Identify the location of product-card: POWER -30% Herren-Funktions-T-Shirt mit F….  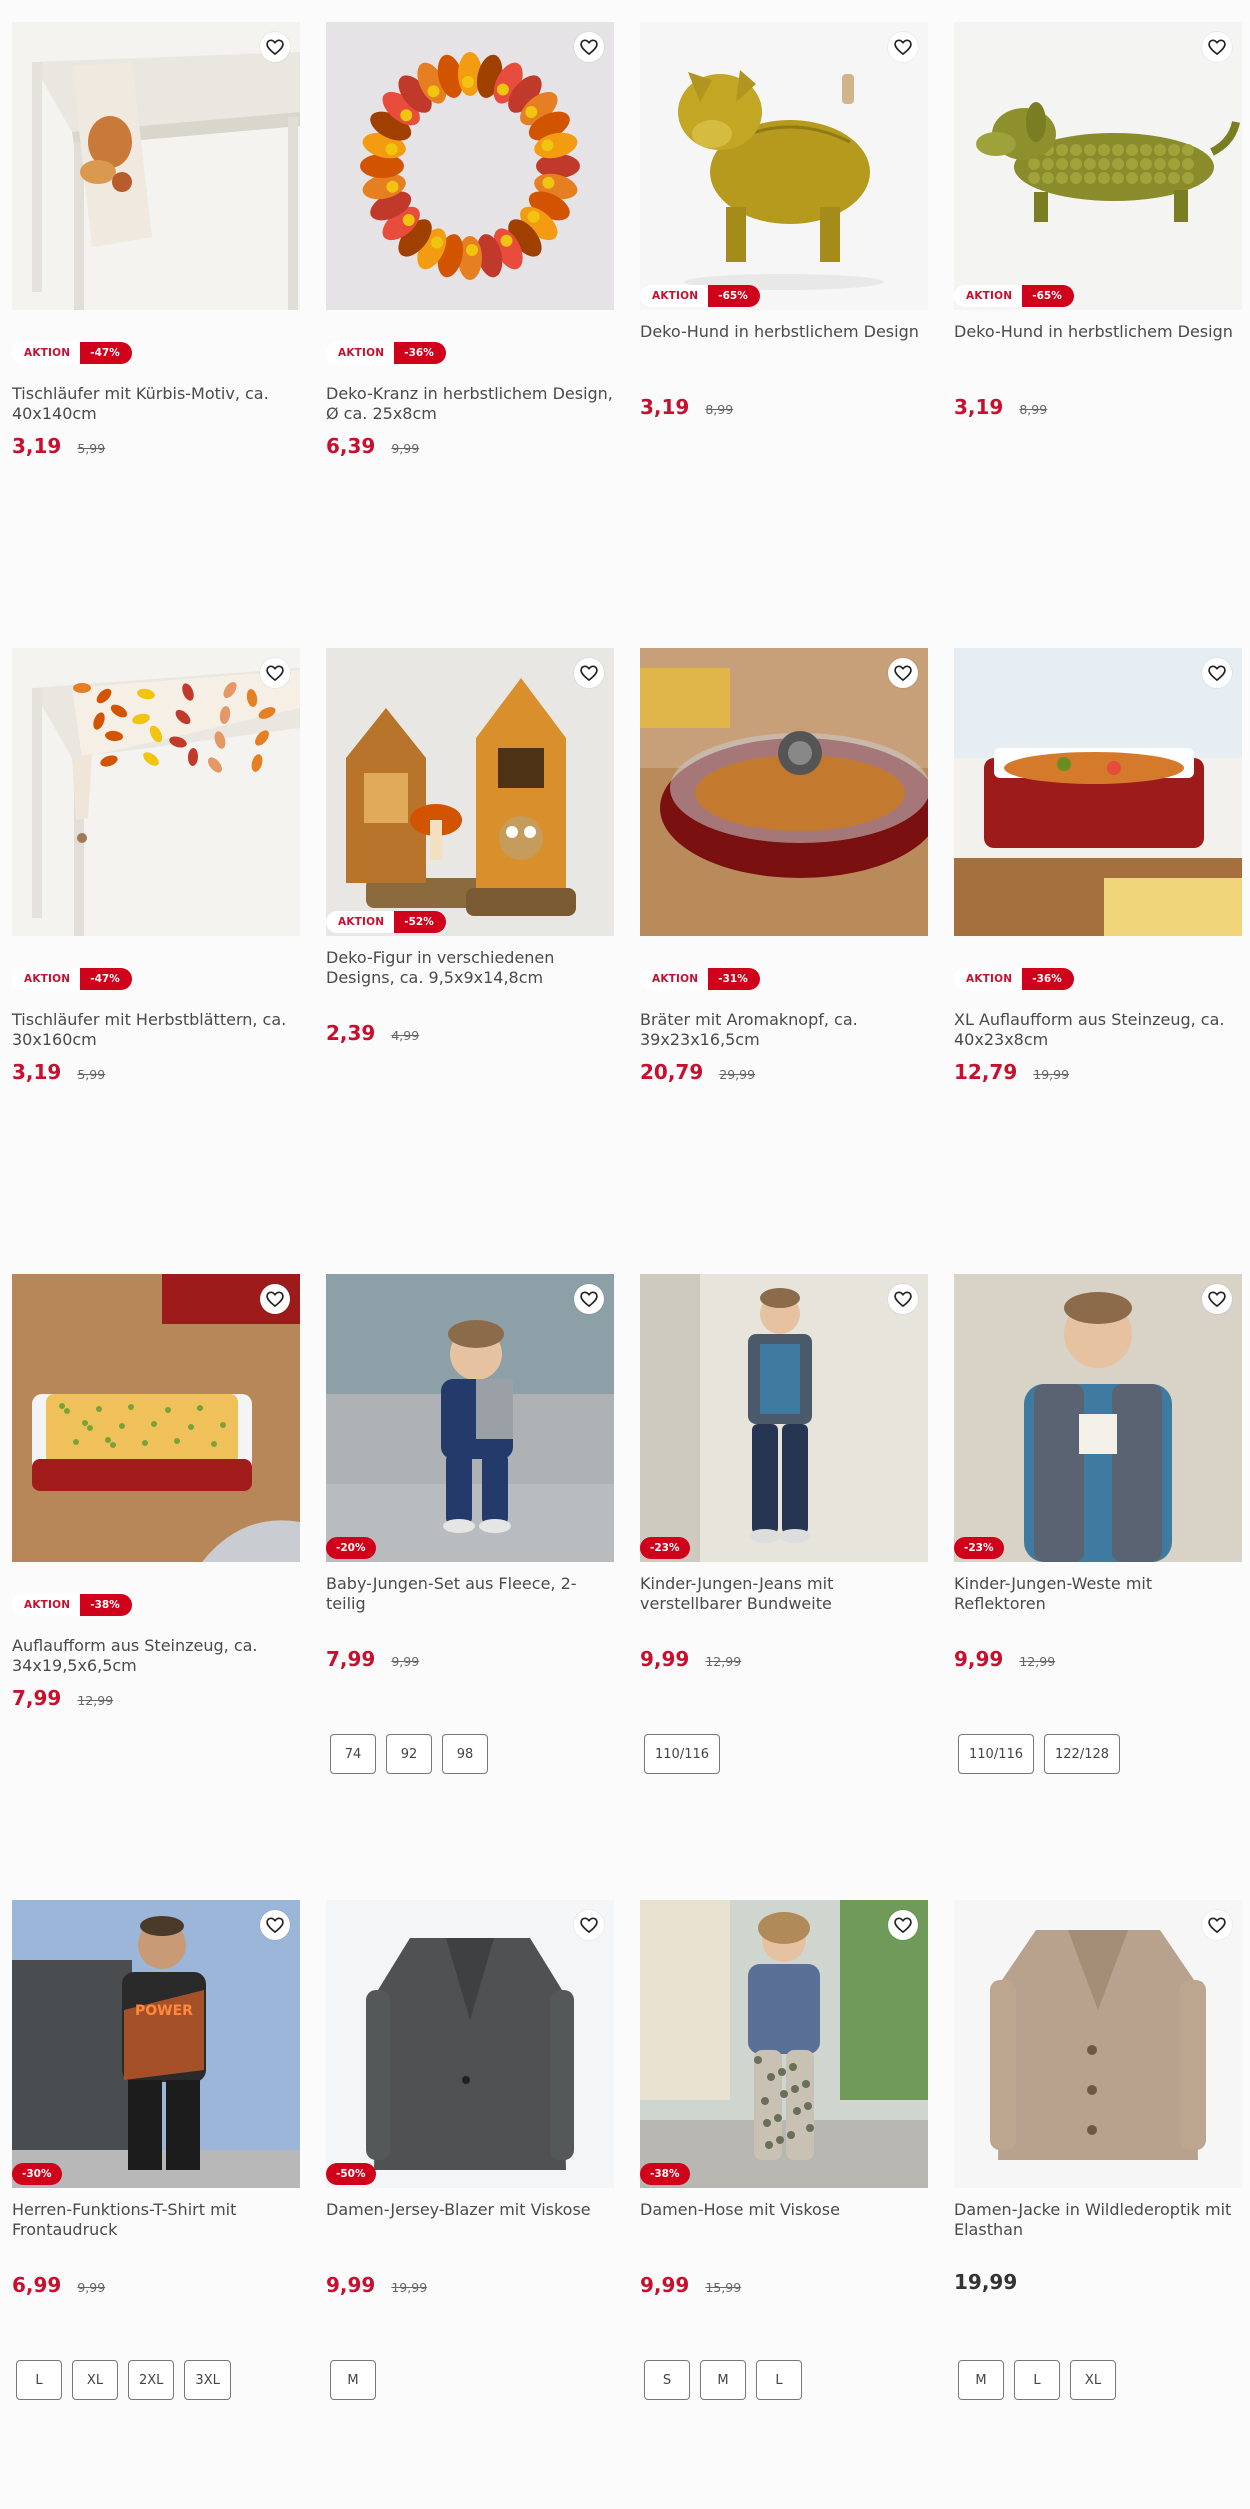
(156, 2150).